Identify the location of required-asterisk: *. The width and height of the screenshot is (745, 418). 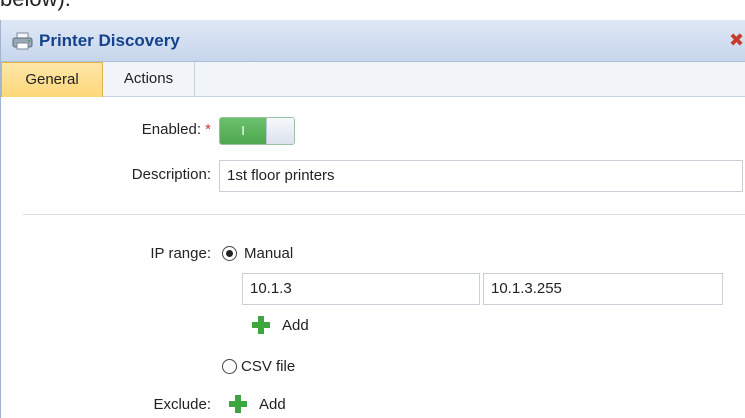
(208, 129).